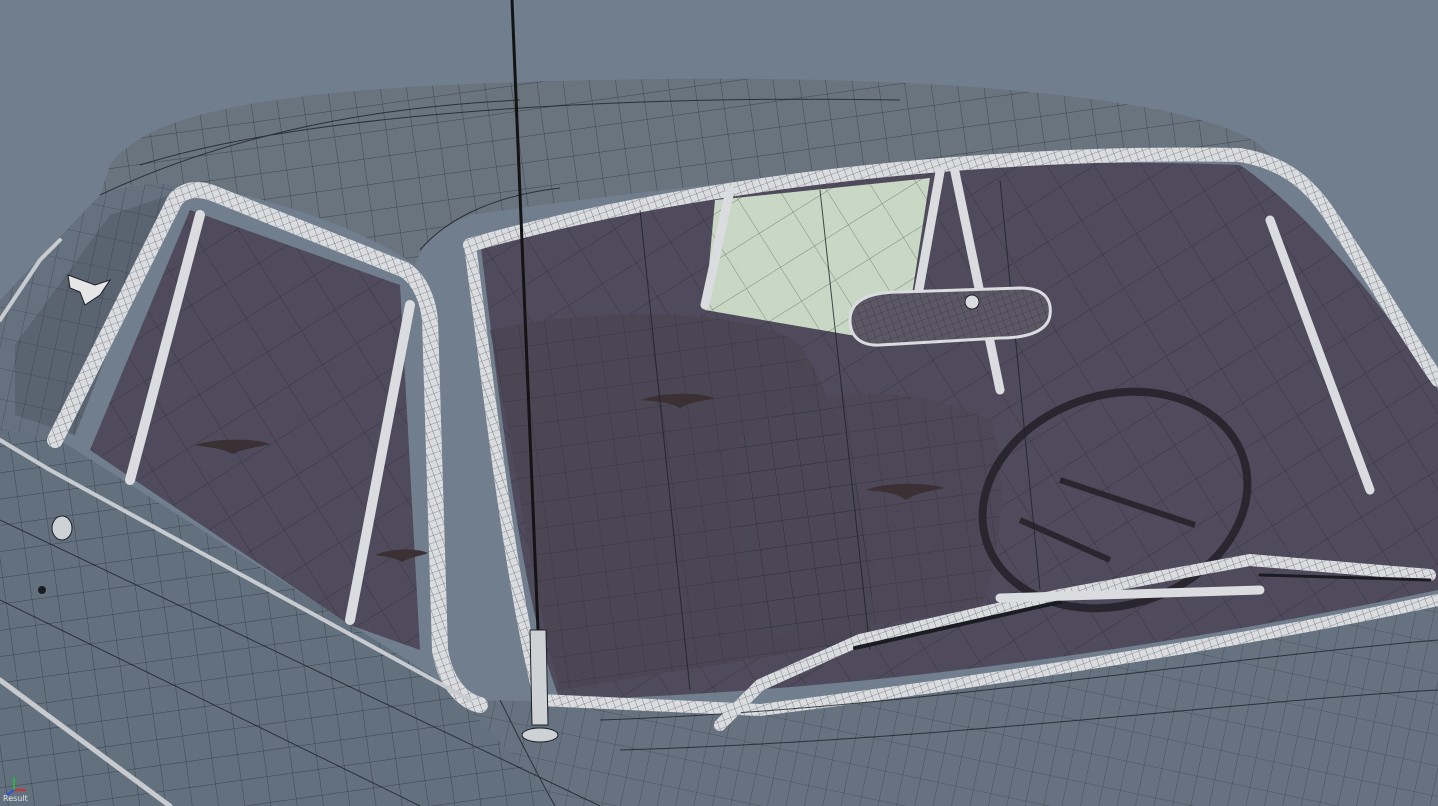 The width and height of the screenshot is (1438, 806). I want to click on body-hole, so click(42, 590).